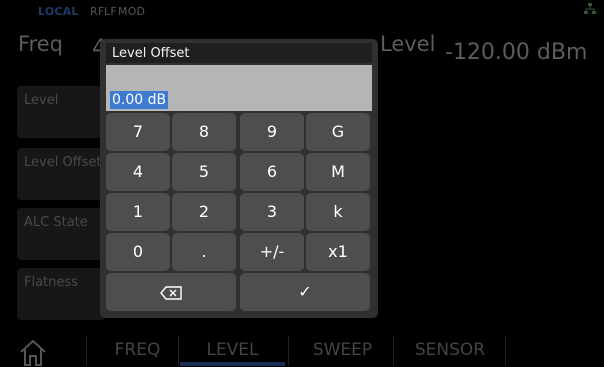 Image resolution: width=604 pixels, height=367 pixels. I want to click on key-5: 5, so click(204, 172).